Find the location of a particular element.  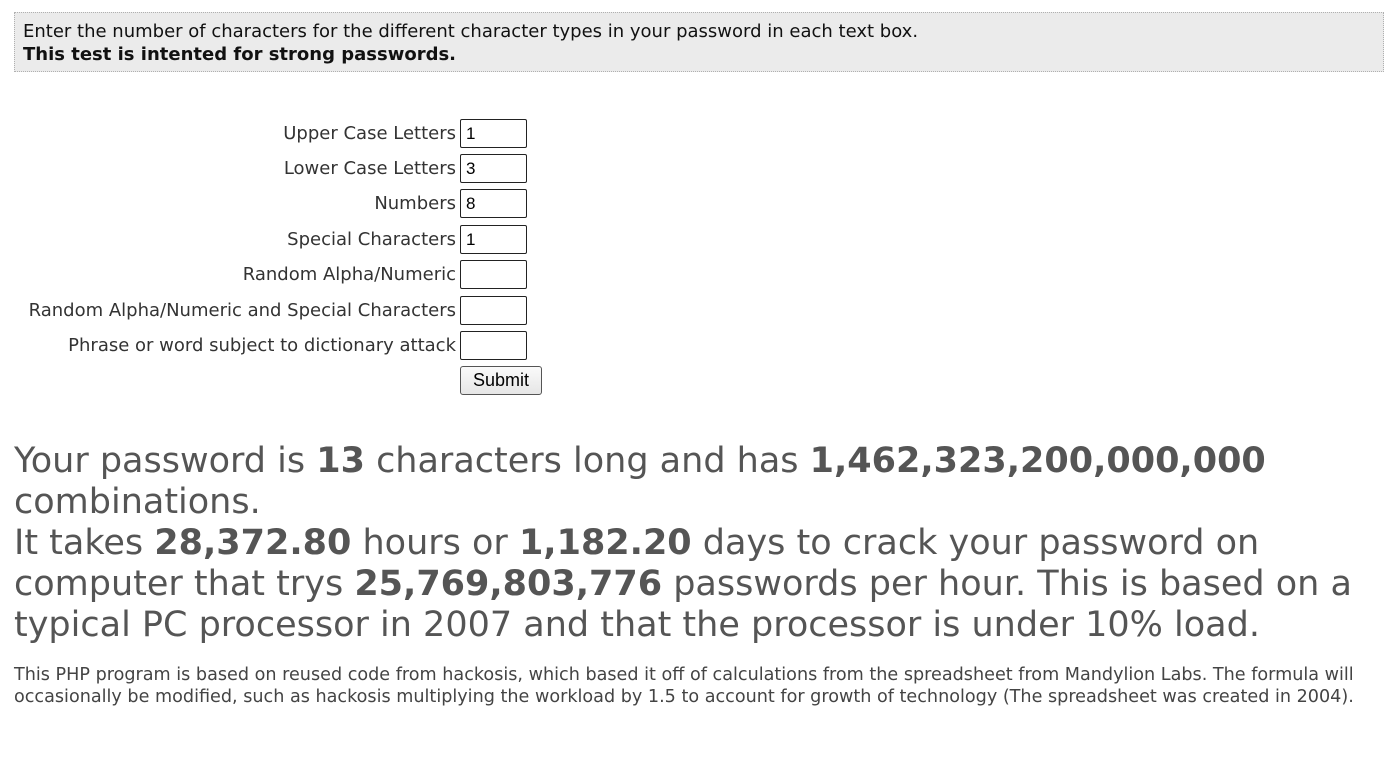

random-alphanumeric-row: Random Alpha/Numeric is located at coordinates (280, 275).